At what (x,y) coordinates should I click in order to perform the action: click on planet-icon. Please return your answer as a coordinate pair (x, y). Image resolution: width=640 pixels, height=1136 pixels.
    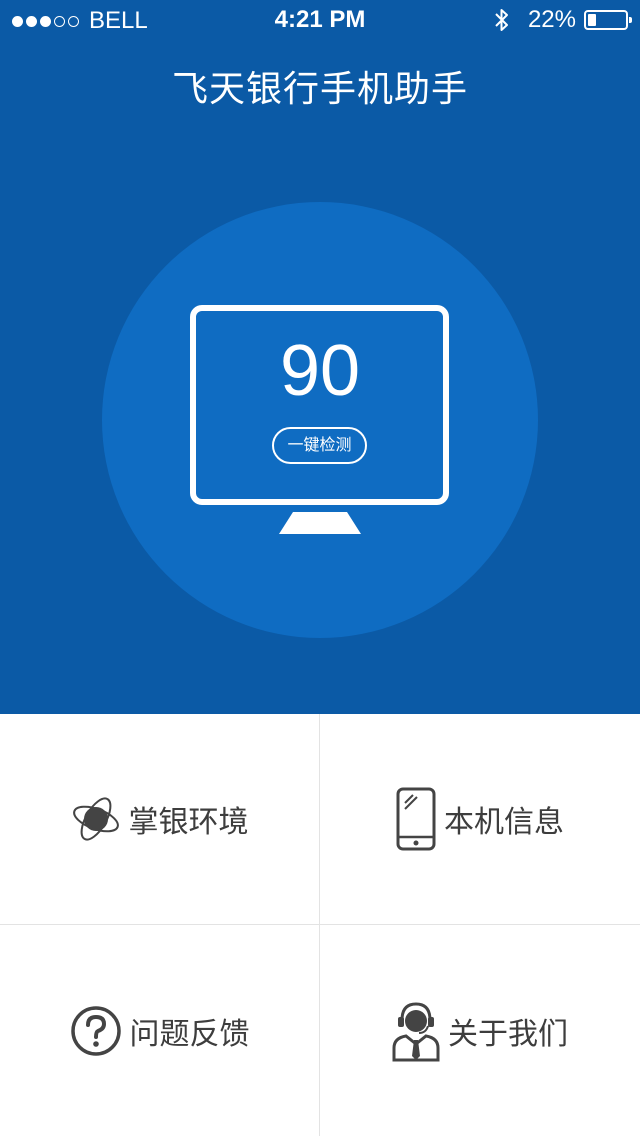
    Looking at the image, I should click on (96, 819).